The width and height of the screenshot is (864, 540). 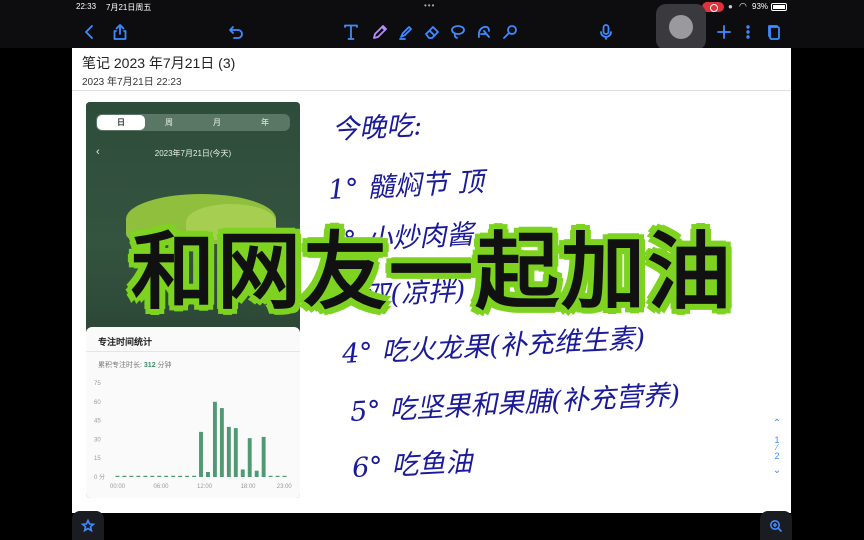 I want to click on pages-icon, so click(x=774, y=32).